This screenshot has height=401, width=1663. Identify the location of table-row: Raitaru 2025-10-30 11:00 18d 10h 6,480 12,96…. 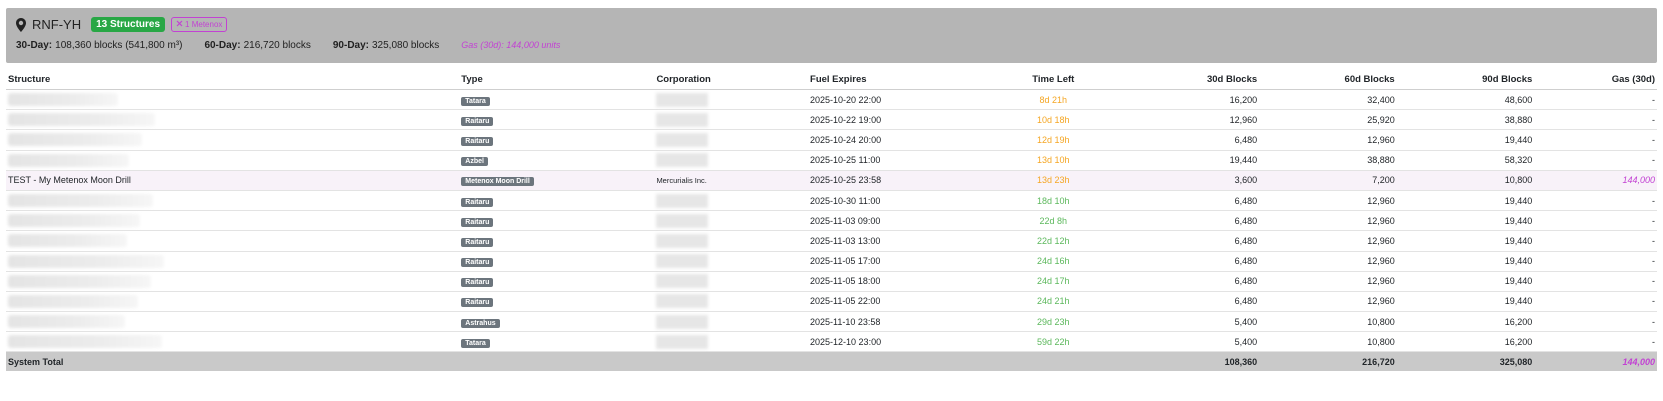
(831, 201).